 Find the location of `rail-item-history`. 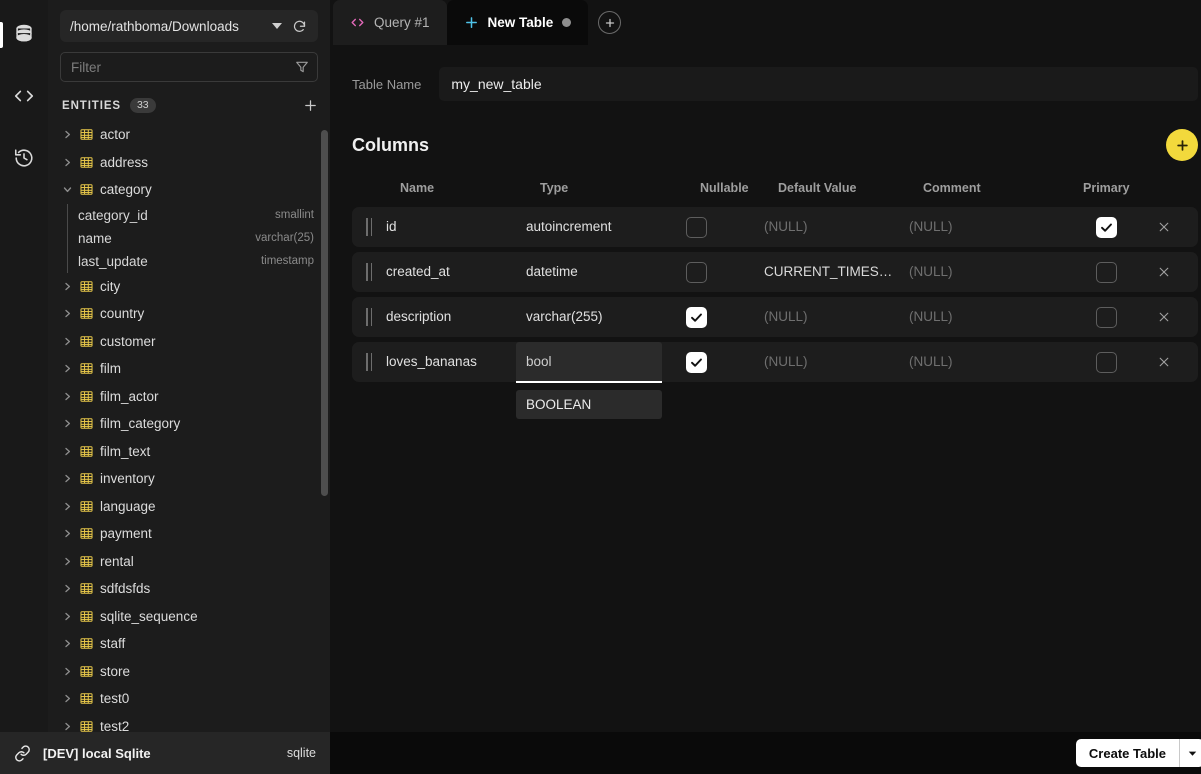

rail-item-history is located at coordinates (24, 158).